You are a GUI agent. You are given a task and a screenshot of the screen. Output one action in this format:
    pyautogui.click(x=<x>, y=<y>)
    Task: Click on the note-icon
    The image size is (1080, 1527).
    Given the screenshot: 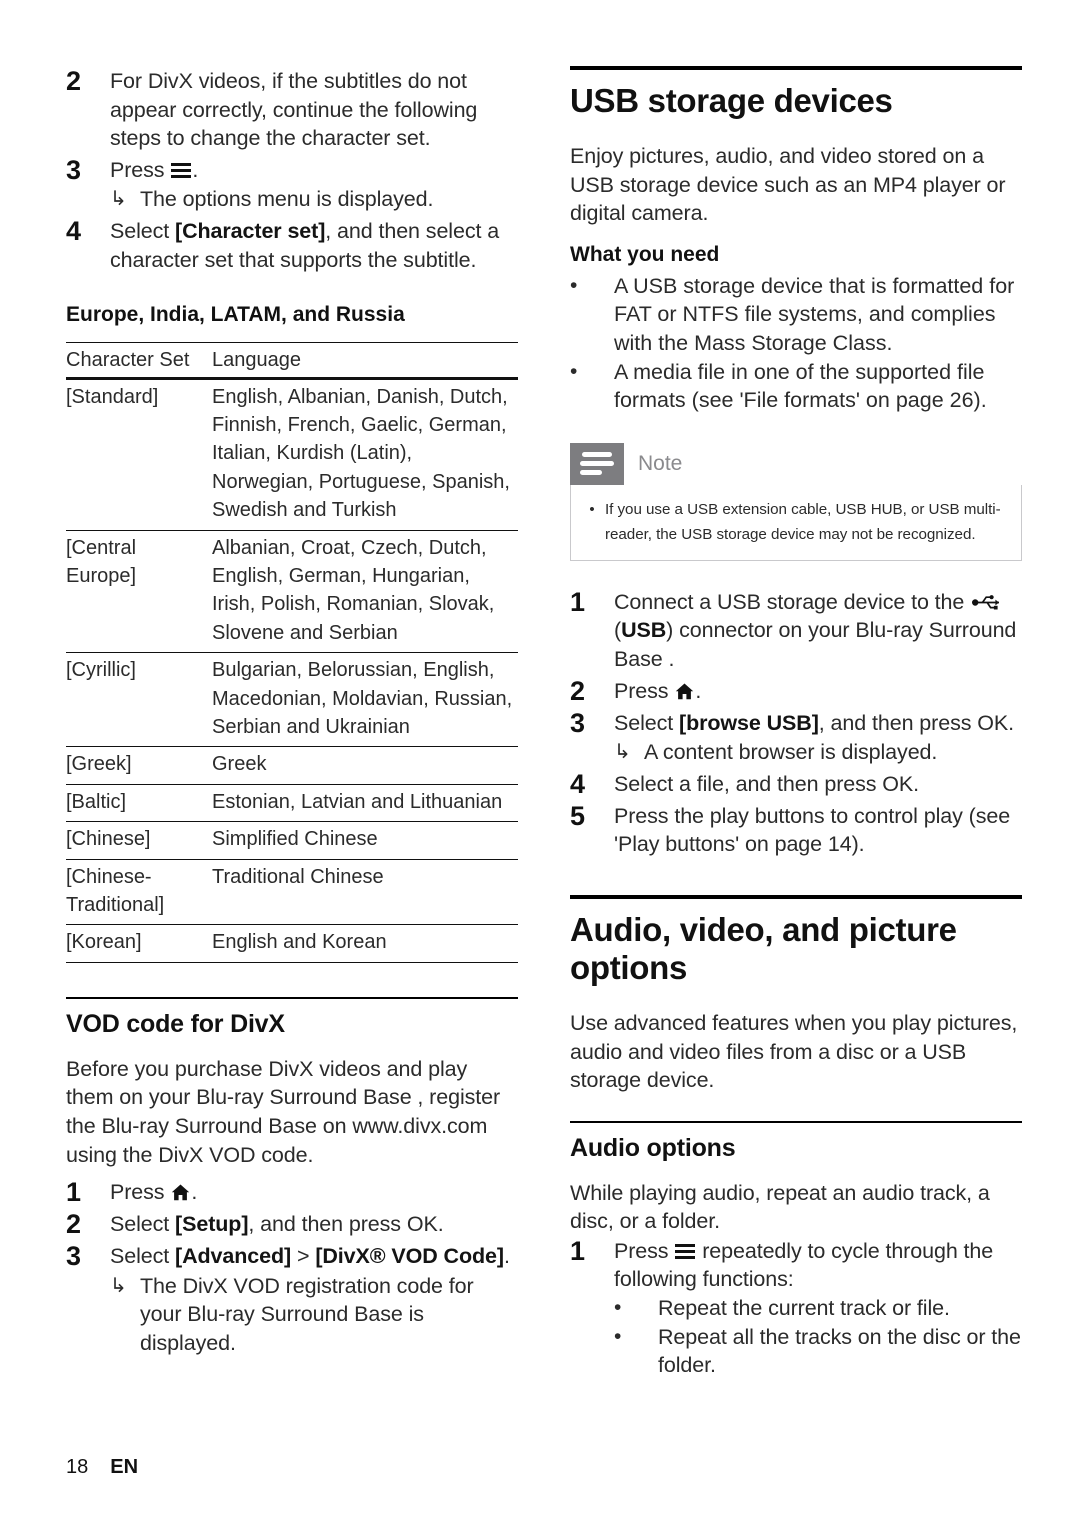 What is the action you would take?
    pyautogui.click(x=597, y=463)
    